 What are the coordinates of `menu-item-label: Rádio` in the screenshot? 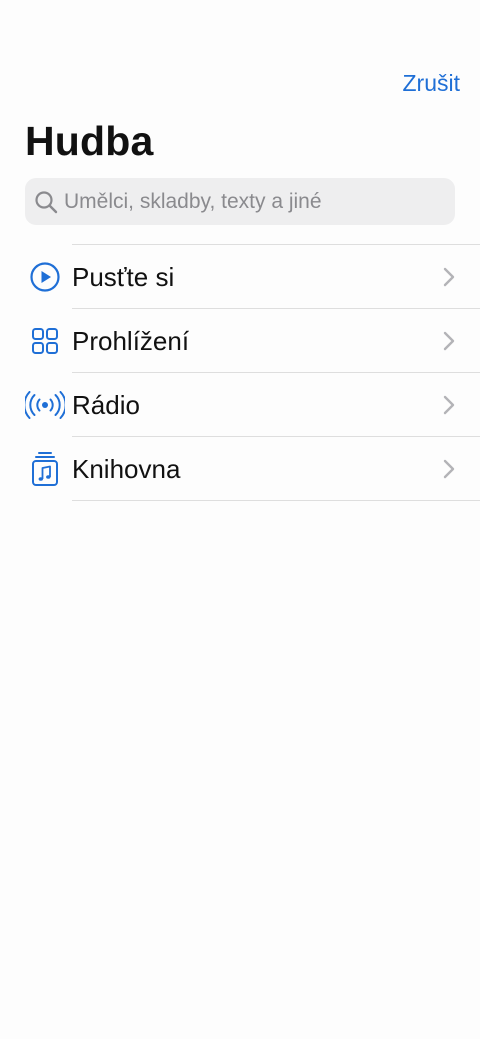 It's located at (106, 404).